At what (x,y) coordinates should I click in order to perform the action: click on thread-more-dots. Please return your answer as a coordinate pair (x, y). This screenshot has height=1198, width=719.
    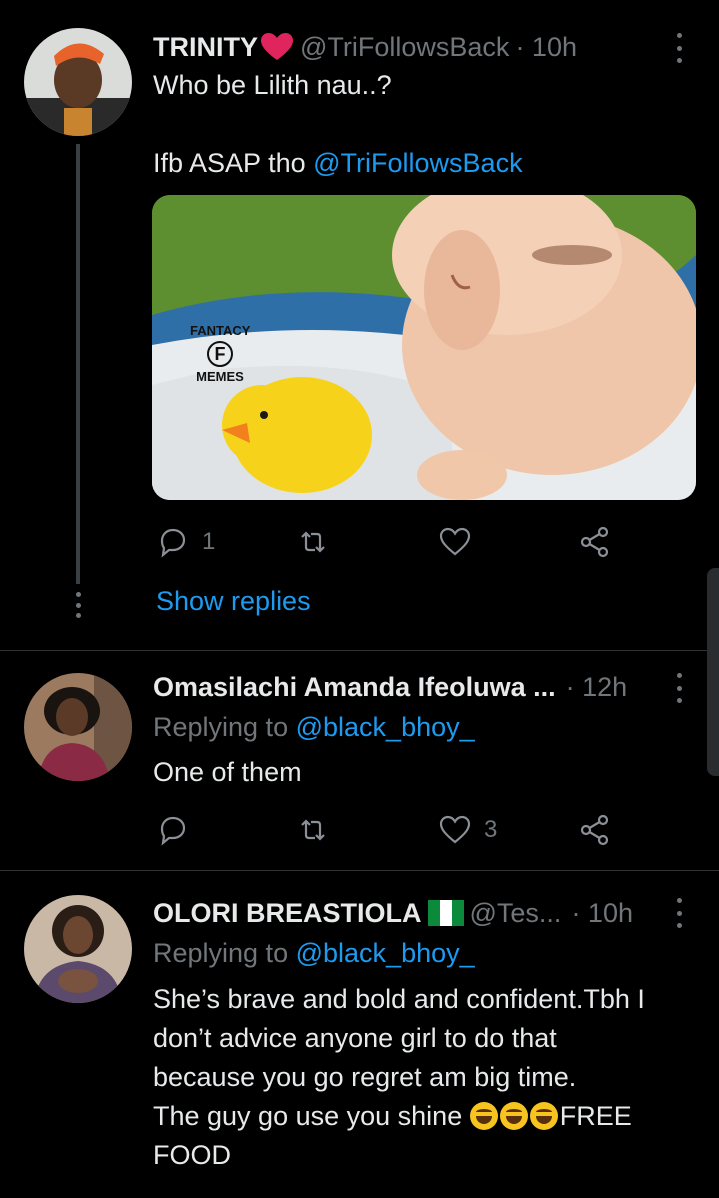
    Looking at the image, I should click on (78, 605).